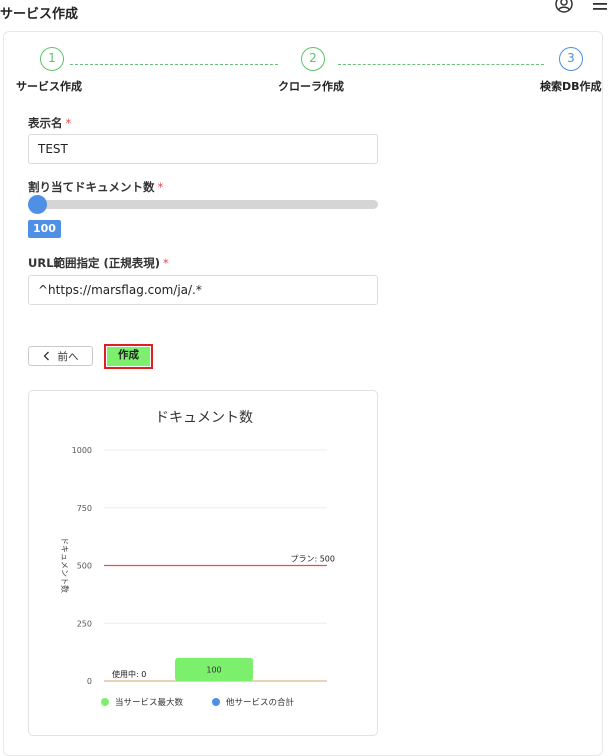 The height and width of the screenshot is (756, 608). Describe the element at coordinates (213, 669) in the screenshot. I see `bar-data-label: 100` at that location.